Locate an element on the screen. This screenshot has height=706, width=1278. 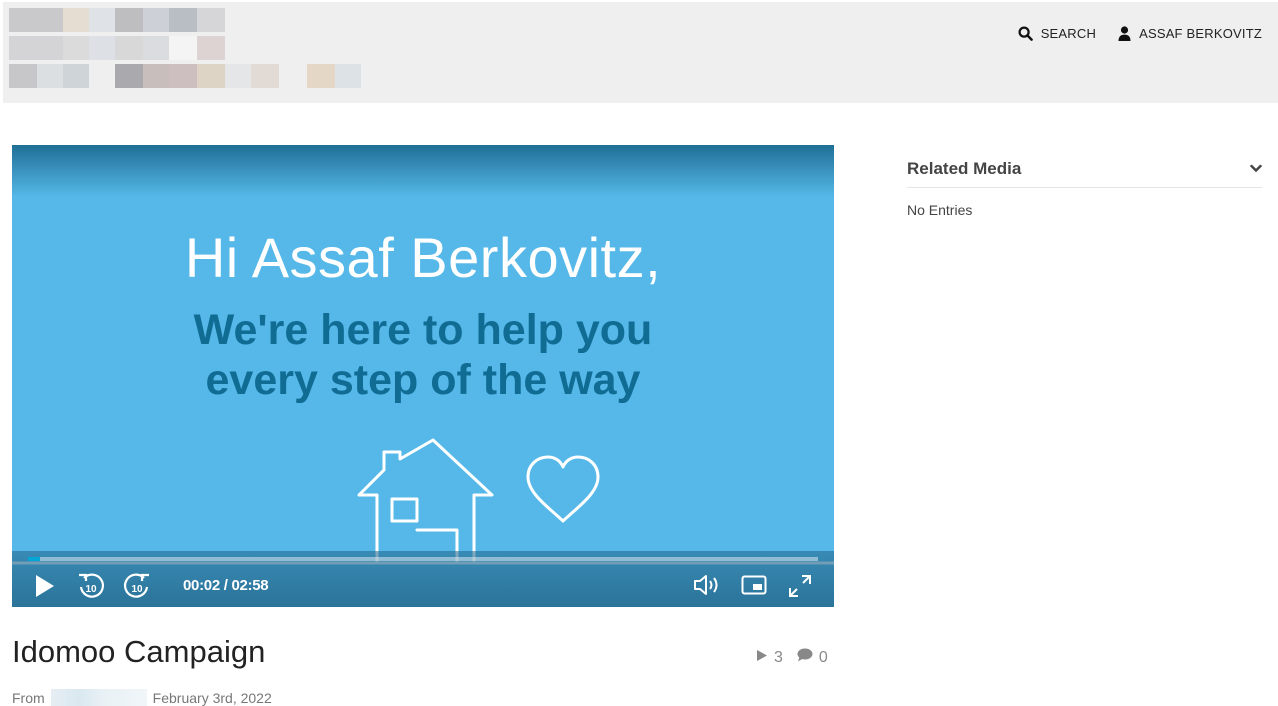
media-title: Idomoo Campaign is located at coordinates (139, 651).